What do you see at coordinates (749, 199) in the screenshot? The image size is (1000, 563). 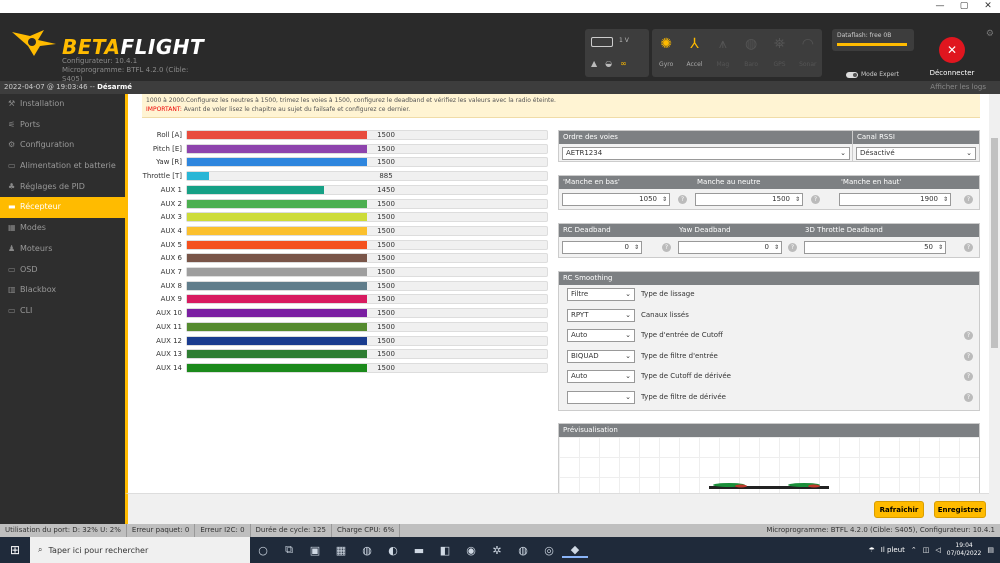 I see `stick-center-input: 1500 ⇕` at bounding box center [749, 199].